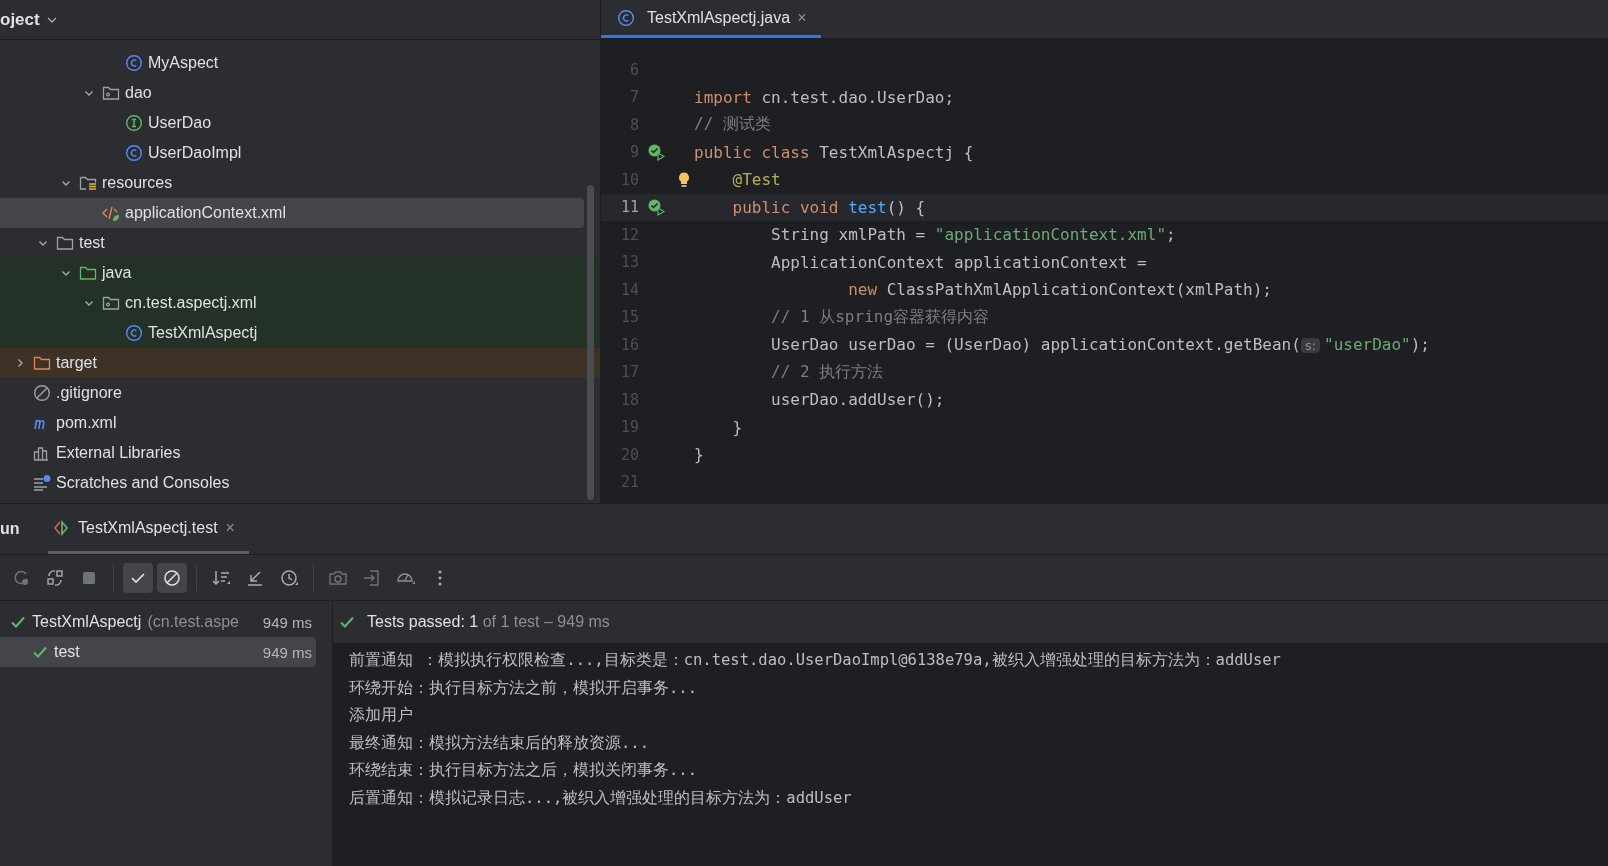 The height and width of the screenshot is (866, 1608). What do you see at coordinates (289, 577) in the screenshot?
I see `clock-icon` at bounding box center [289, 577].